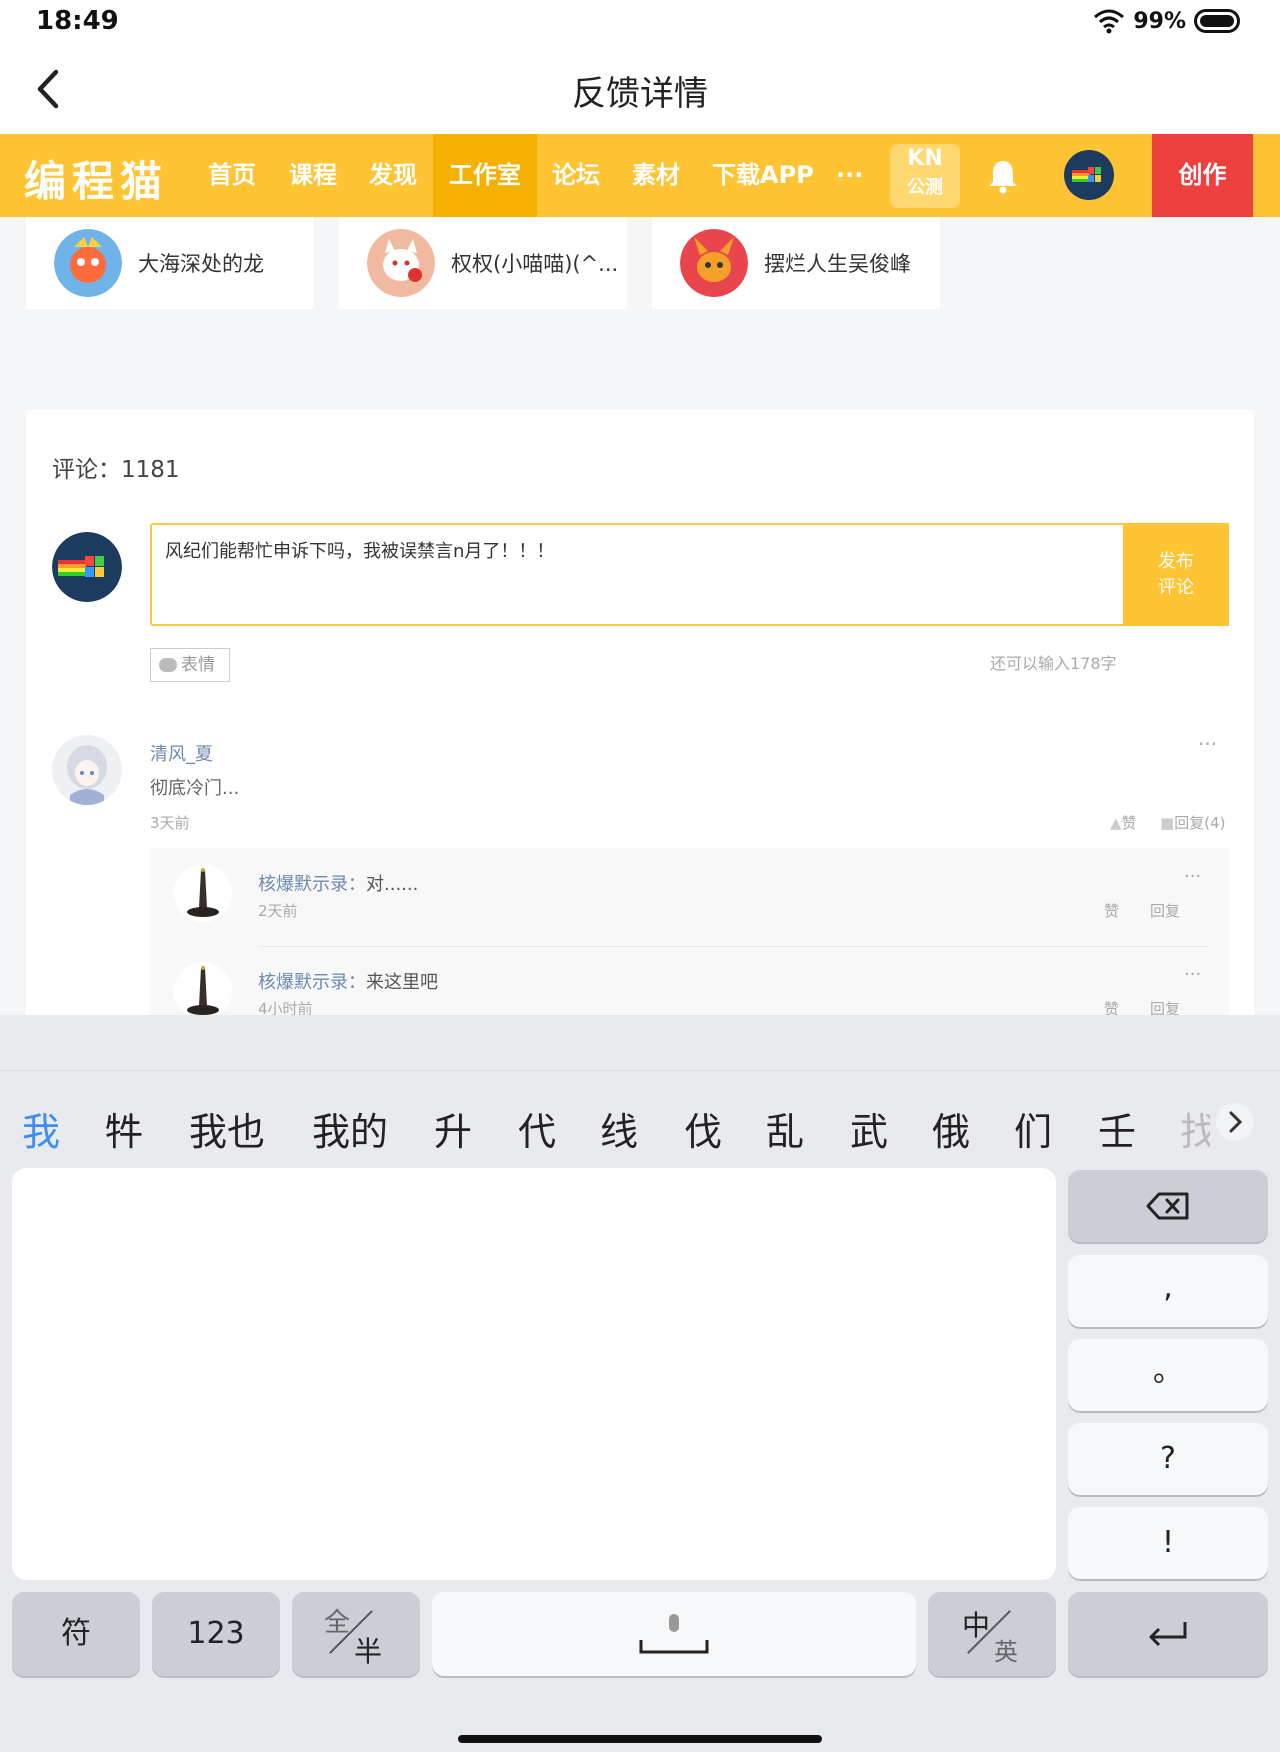 The width and height of the screenshot is (1280, 1752). Describe the element at coordinates (1006, 1652) in the screenshot. I see `lang-bottom: 英` at that location.